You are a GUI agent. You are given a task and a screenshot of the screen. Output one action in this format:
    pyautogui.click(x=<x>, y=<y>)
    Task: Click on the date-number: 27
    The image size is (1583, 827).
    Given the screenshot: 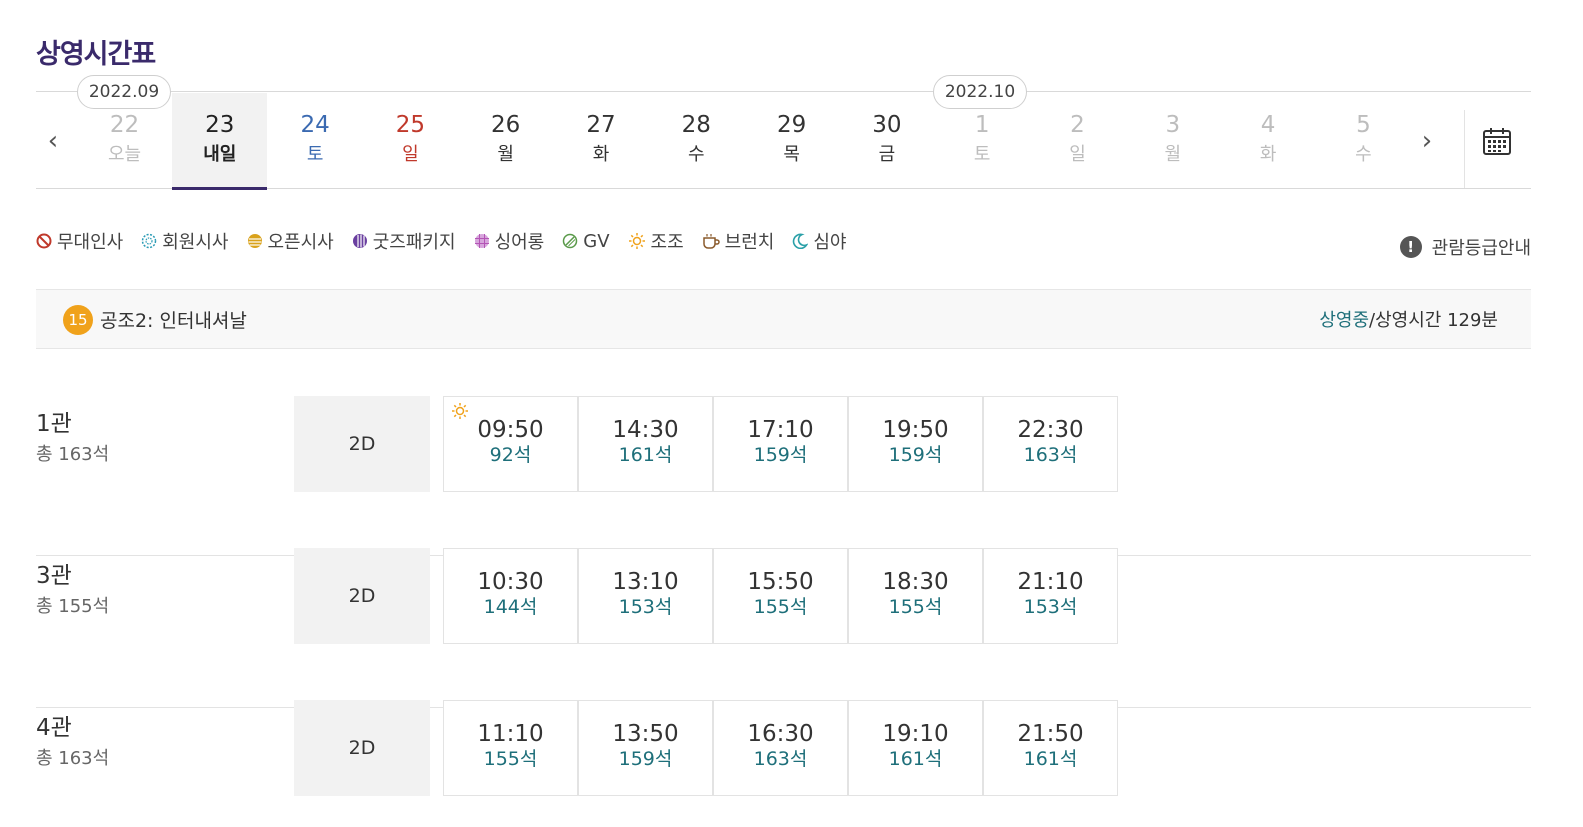 What is the action you would take?
    pyautogui.click(x=601, y=125)
    